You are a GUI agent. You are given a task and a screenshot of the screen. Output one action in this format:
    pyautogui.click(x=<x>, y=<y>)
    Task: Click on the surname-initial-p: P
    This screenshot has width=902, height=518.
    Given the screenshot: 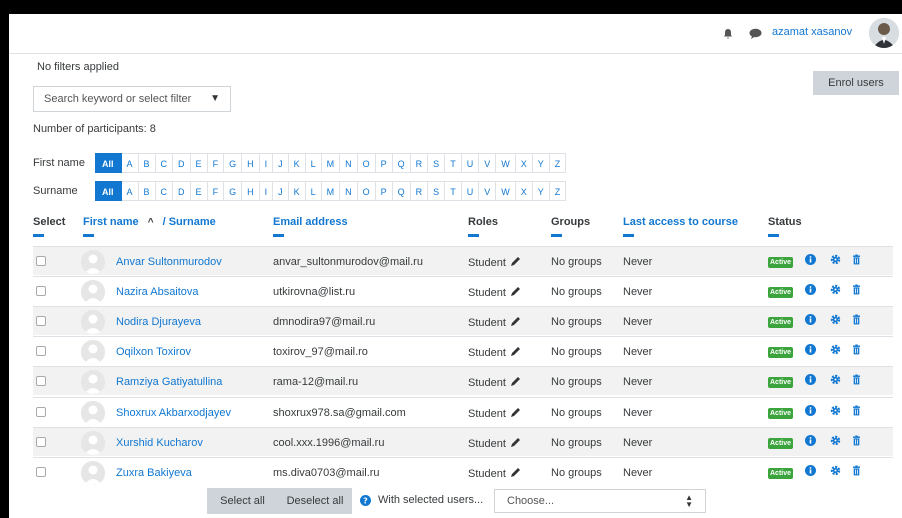 What is the action you would take?
    pyautogui.click(x=384, y=191)
    